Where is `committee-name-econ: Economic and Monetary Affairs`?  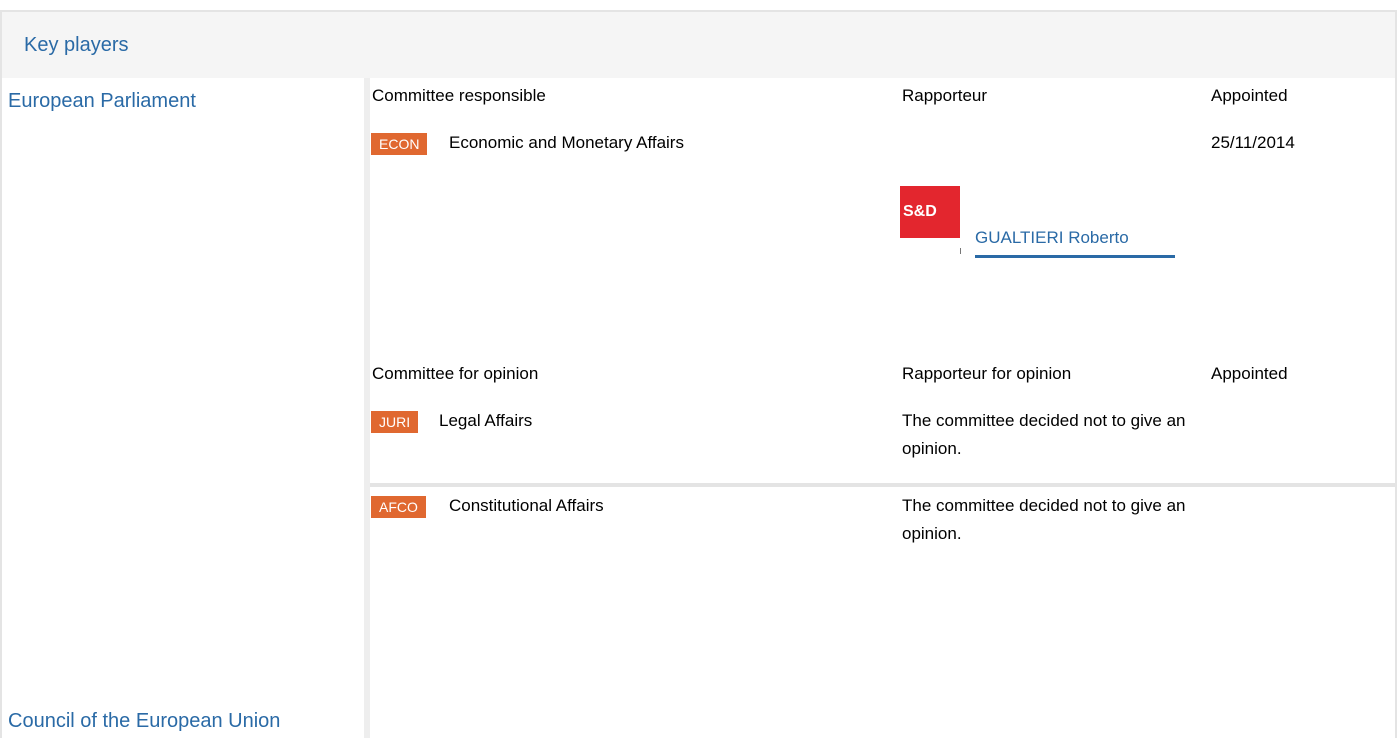 committee-name-econ: Economic and Monetary Affairs is located at coordinates (566, 142).